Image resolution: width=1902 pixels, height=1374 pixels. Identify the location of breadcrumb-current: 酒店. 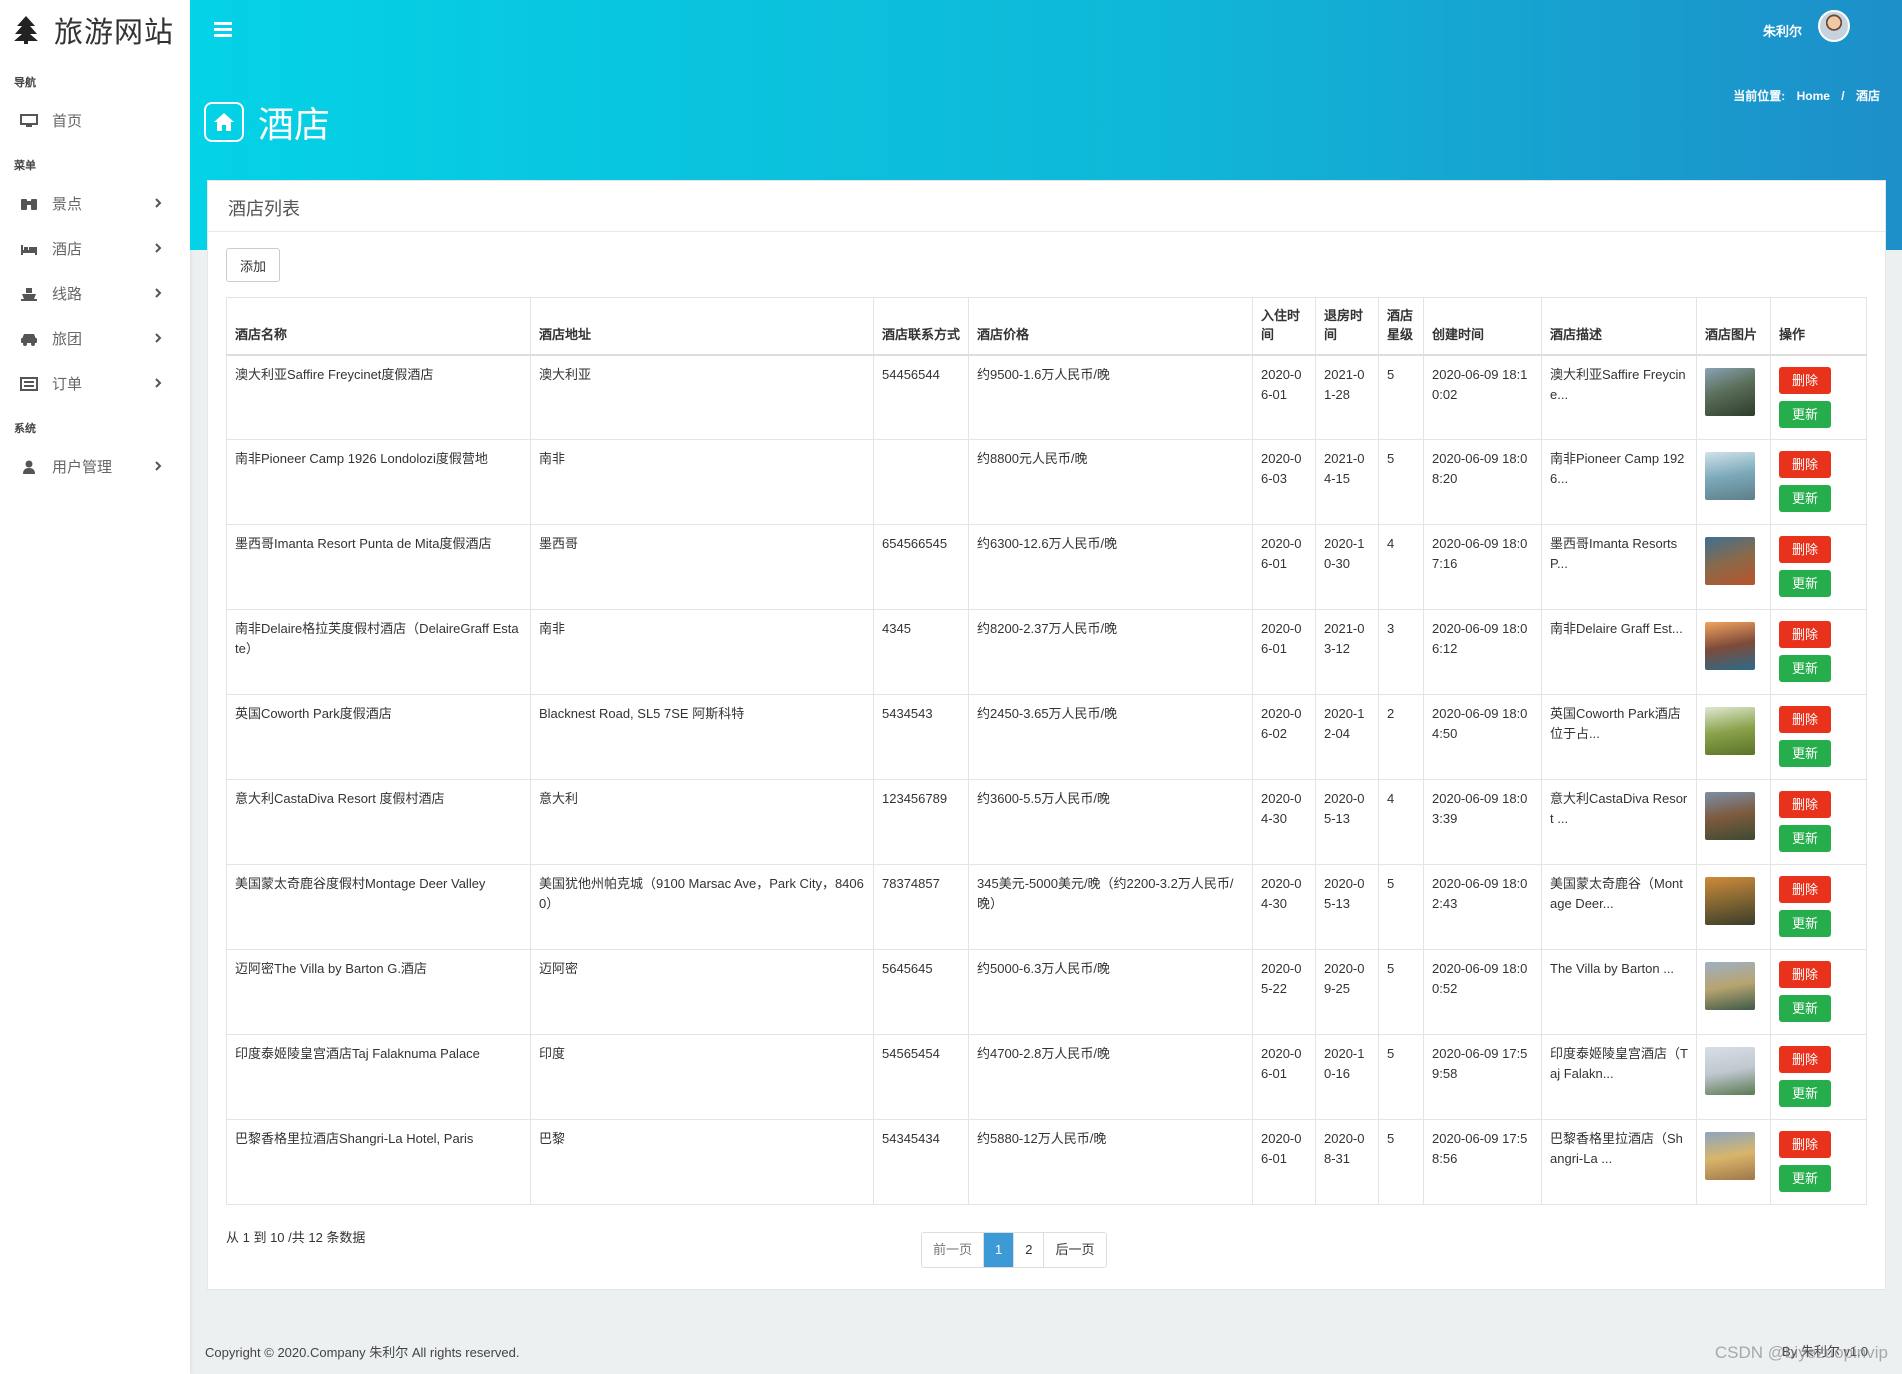
(1867, 96).